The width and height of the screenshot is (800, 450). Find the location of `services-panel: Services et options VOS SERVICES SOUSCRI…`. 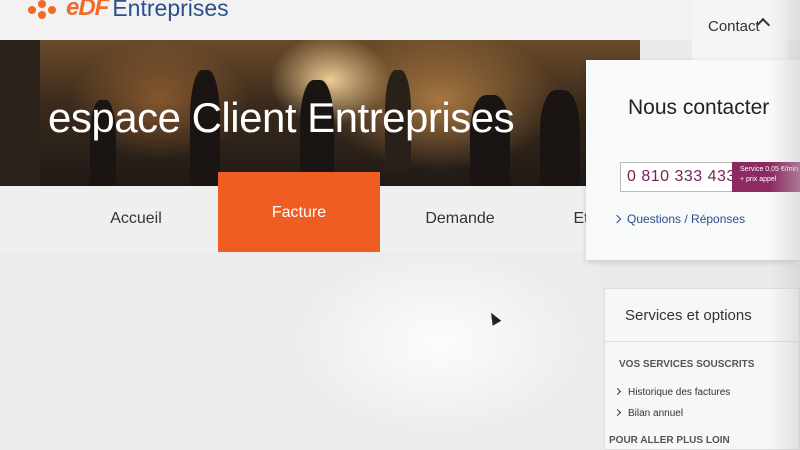

services-panel: Services et options VOS SERVICES SOUSCRI… is located at coordinates (702, 369).